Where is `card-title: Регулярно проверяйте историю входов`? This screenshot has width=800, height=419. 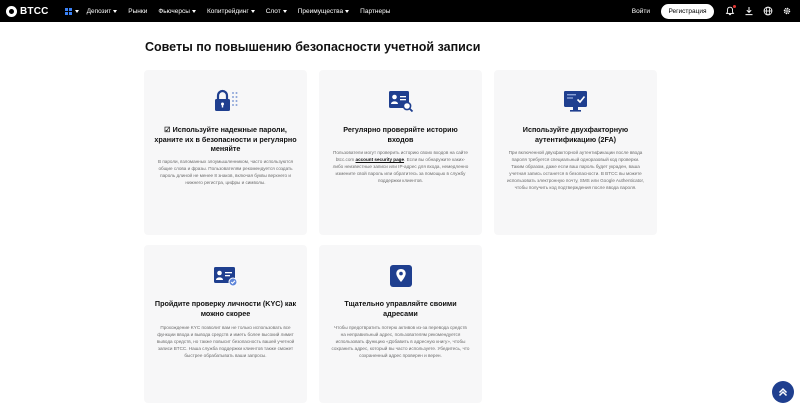 card-title: Регулярно проверяйте историю входов is located at coordinates (400, 134).